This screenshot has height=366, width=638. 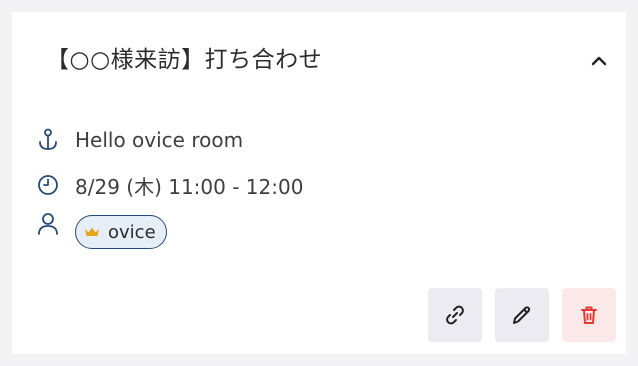 I want to click on event-time-row: 8/29 (木) 11:00 - 12:00, so click(x=169, y=185).